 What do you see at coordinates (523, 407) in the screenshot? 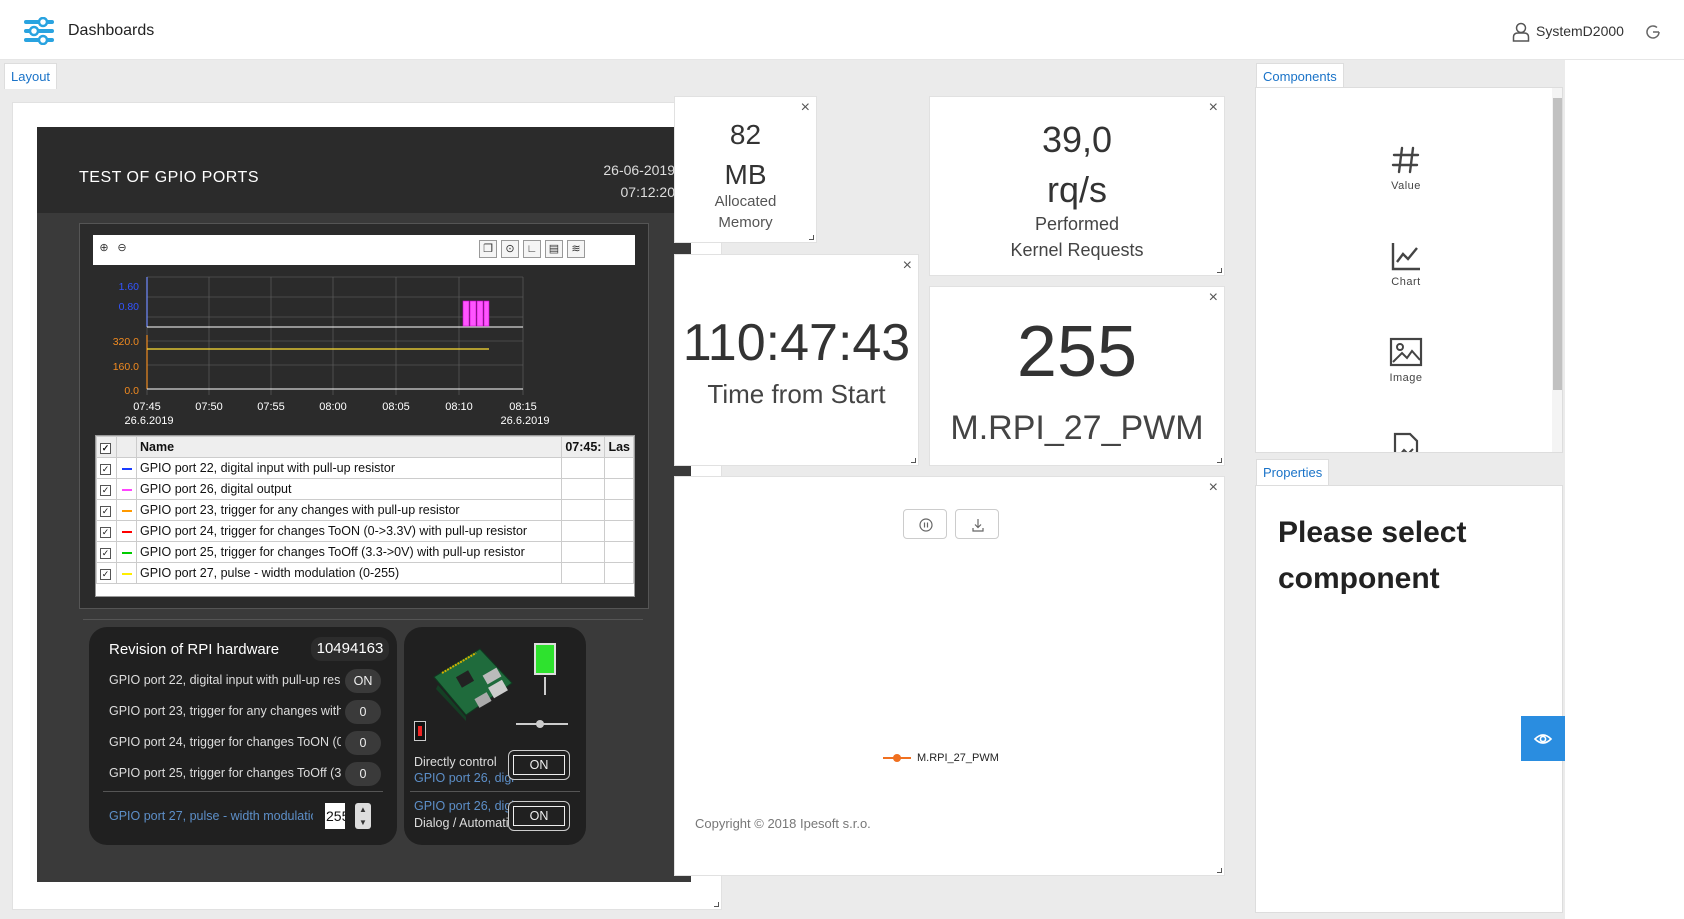
I see `x-tick: 08:15` at bounding box center [523, 407].